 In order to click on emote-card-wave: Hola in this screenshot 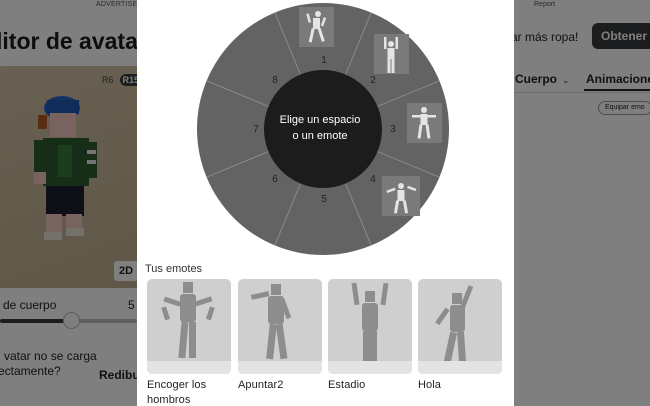, I will do `click(460, 336)`.